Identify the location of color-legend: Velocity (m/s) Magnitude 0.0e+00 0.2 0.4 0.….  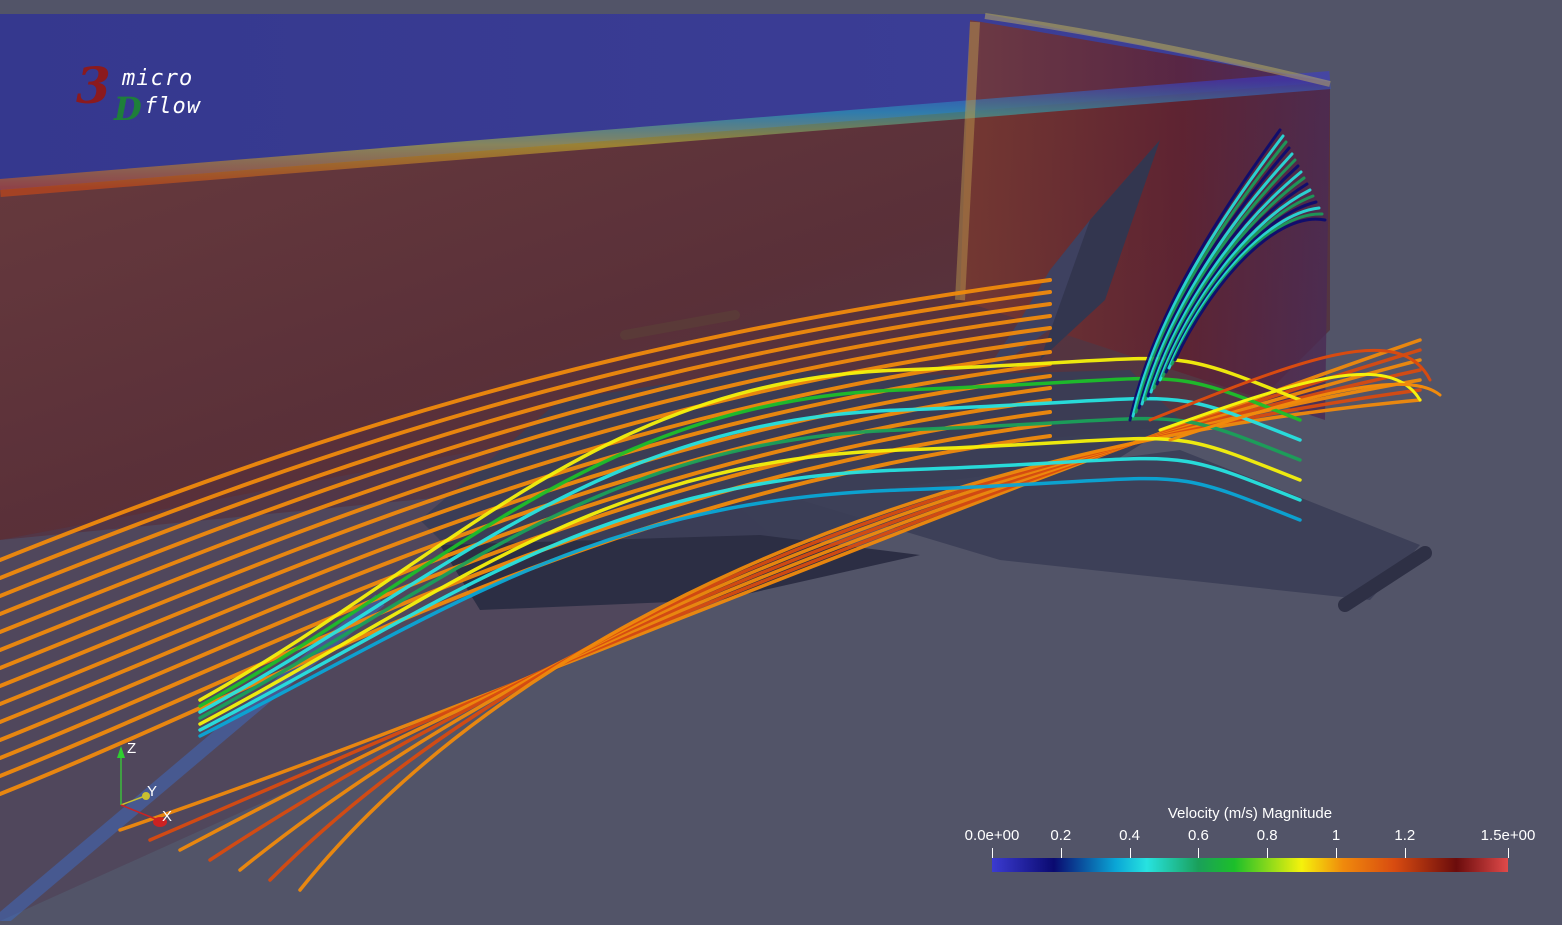
(1250, 845).